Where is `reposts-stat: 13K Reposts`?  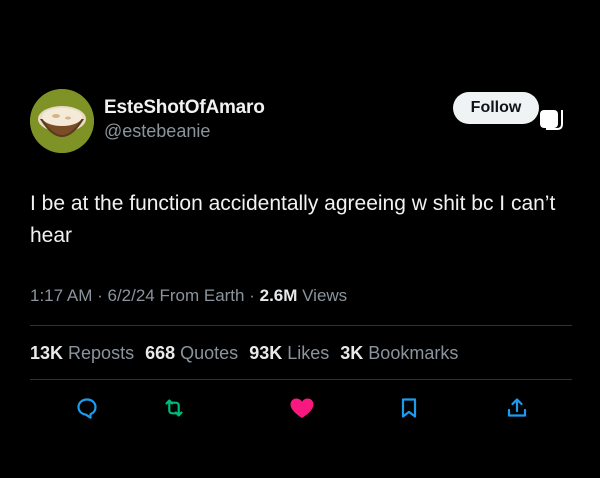 reposts-stat: 13K Reposts is located at coordinates (82, 353).